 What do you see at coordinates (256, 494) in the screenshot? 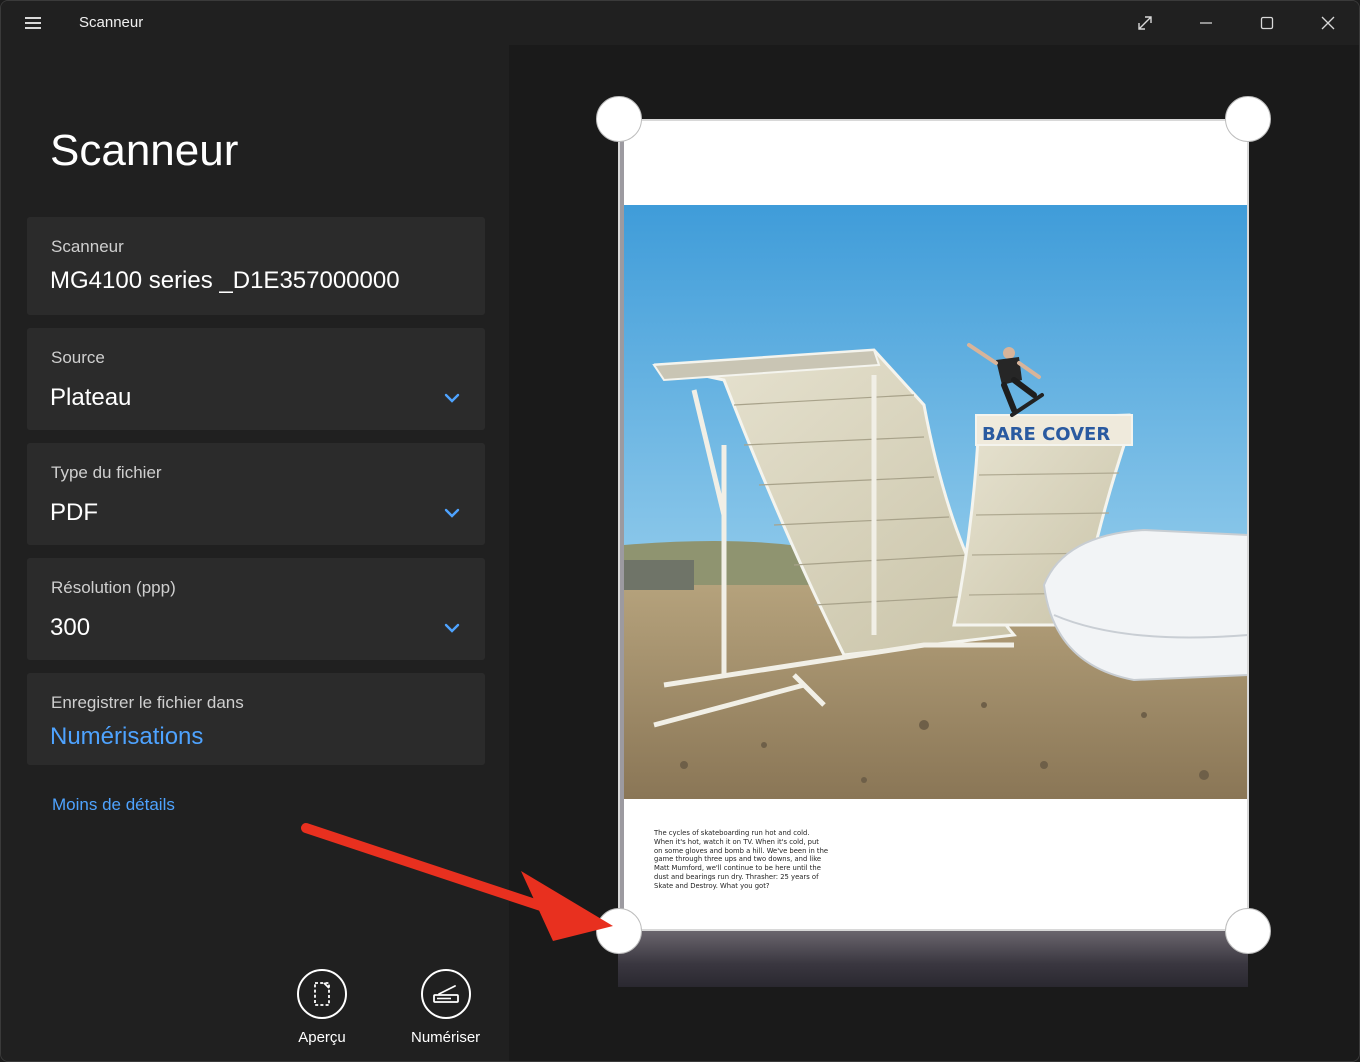
I see `file-type-dropdown: Type du fichier PDF` at bounding box center [256, 494].